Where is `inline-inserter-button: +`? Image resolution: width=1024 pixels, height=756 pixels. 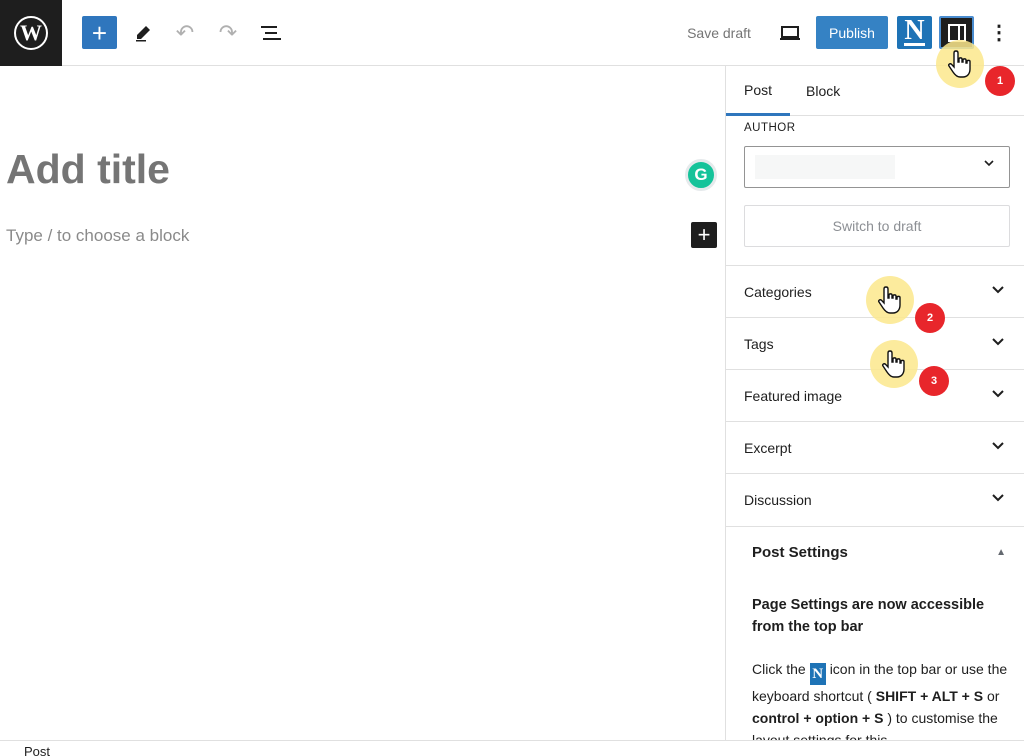
inline-inserter-button: + is located at coordinates (704, 235).